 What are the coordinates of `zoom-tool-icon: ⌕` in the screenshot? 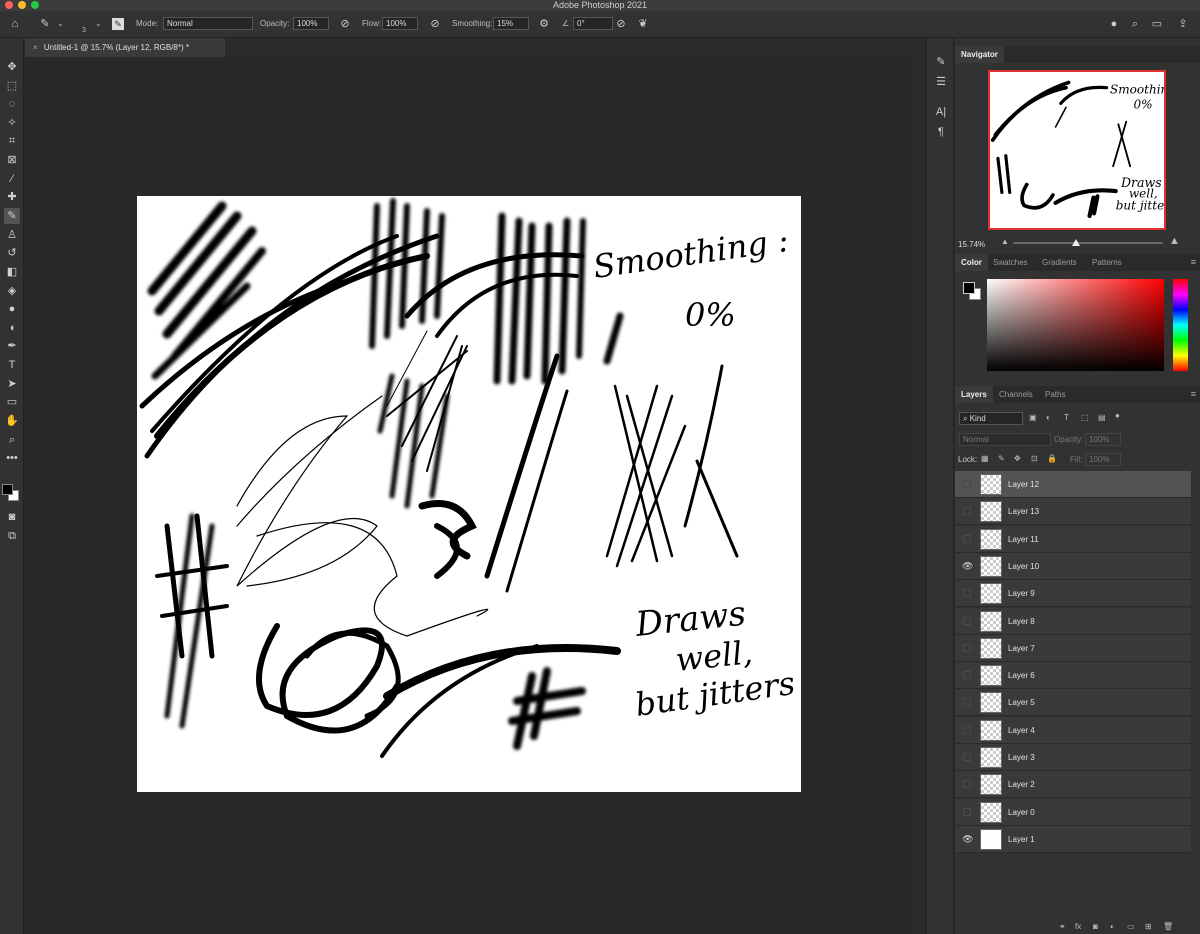 It's located at (12, 440).